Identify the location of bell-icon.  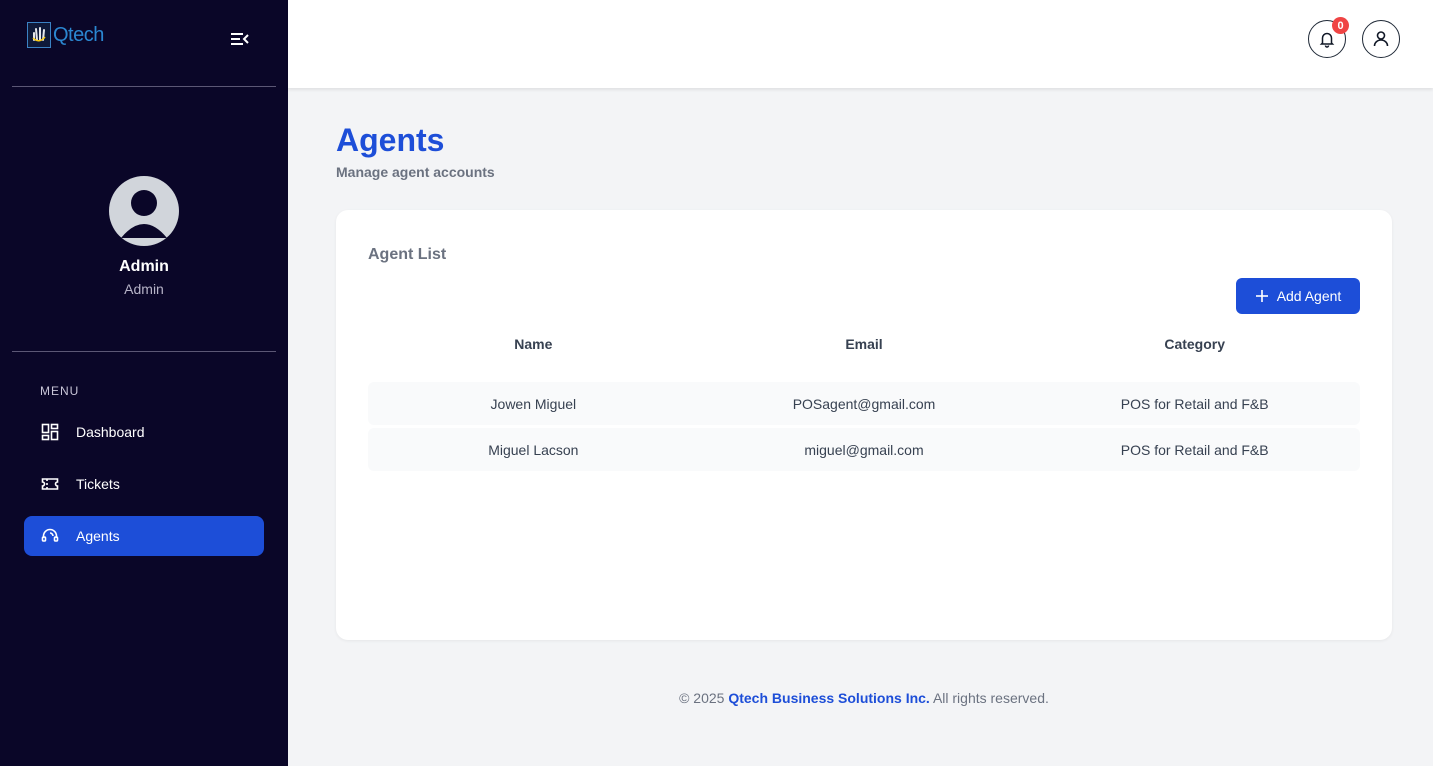
(1327, 40).